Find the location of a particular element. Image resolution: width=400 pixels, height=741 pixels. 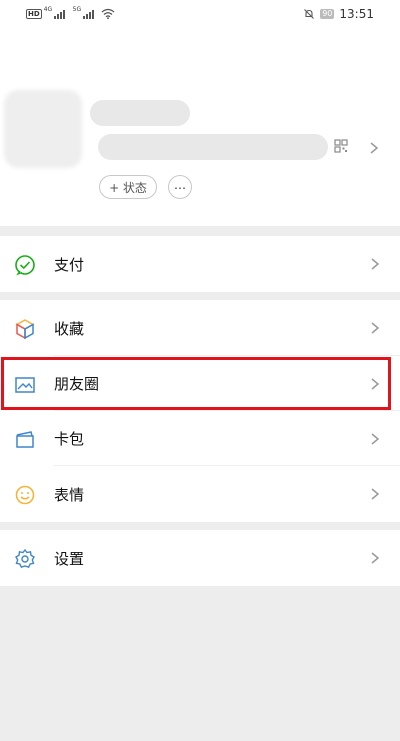

menu-item-label: 设置 is located at coordinates (69, 558).